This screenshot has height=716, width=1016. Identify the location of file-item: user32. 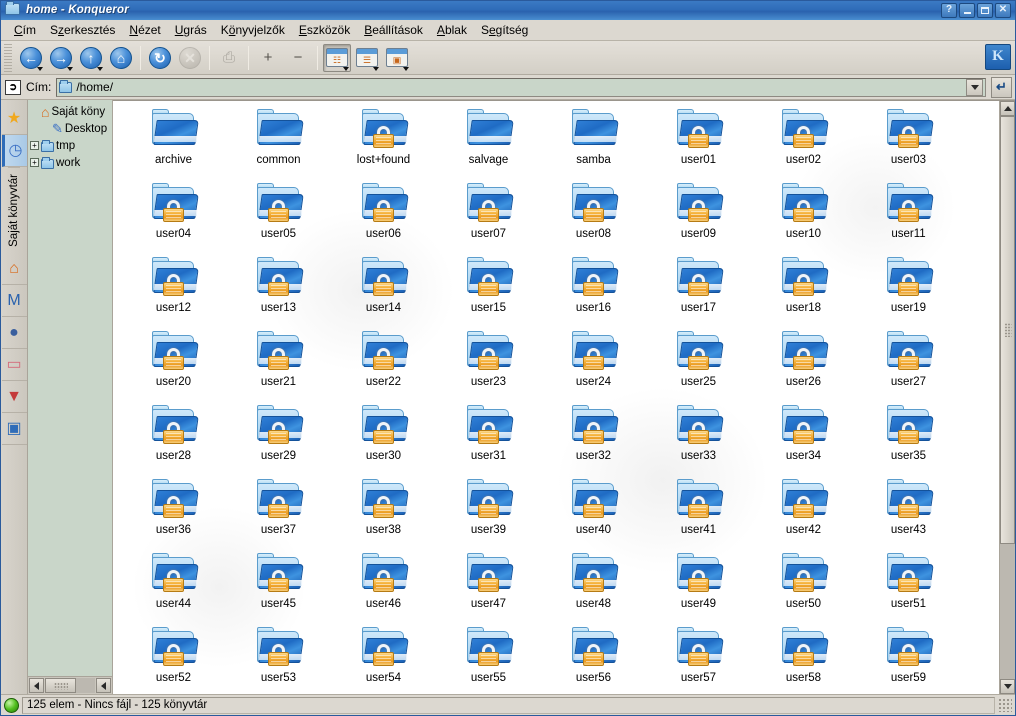
(593, 440).